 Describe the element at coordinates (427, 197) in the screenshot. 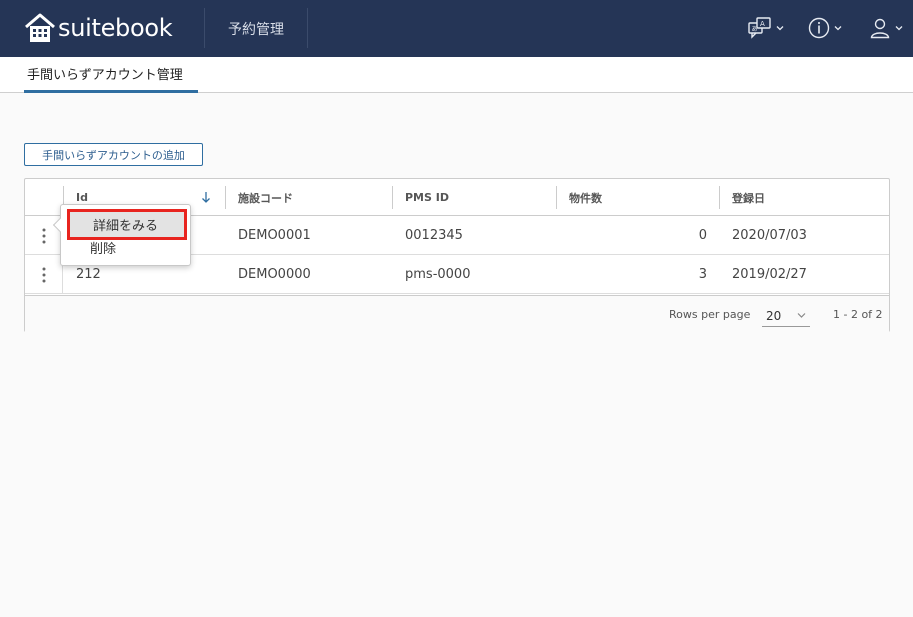

I see `column-header-pms-id: PMS ID` at that location.